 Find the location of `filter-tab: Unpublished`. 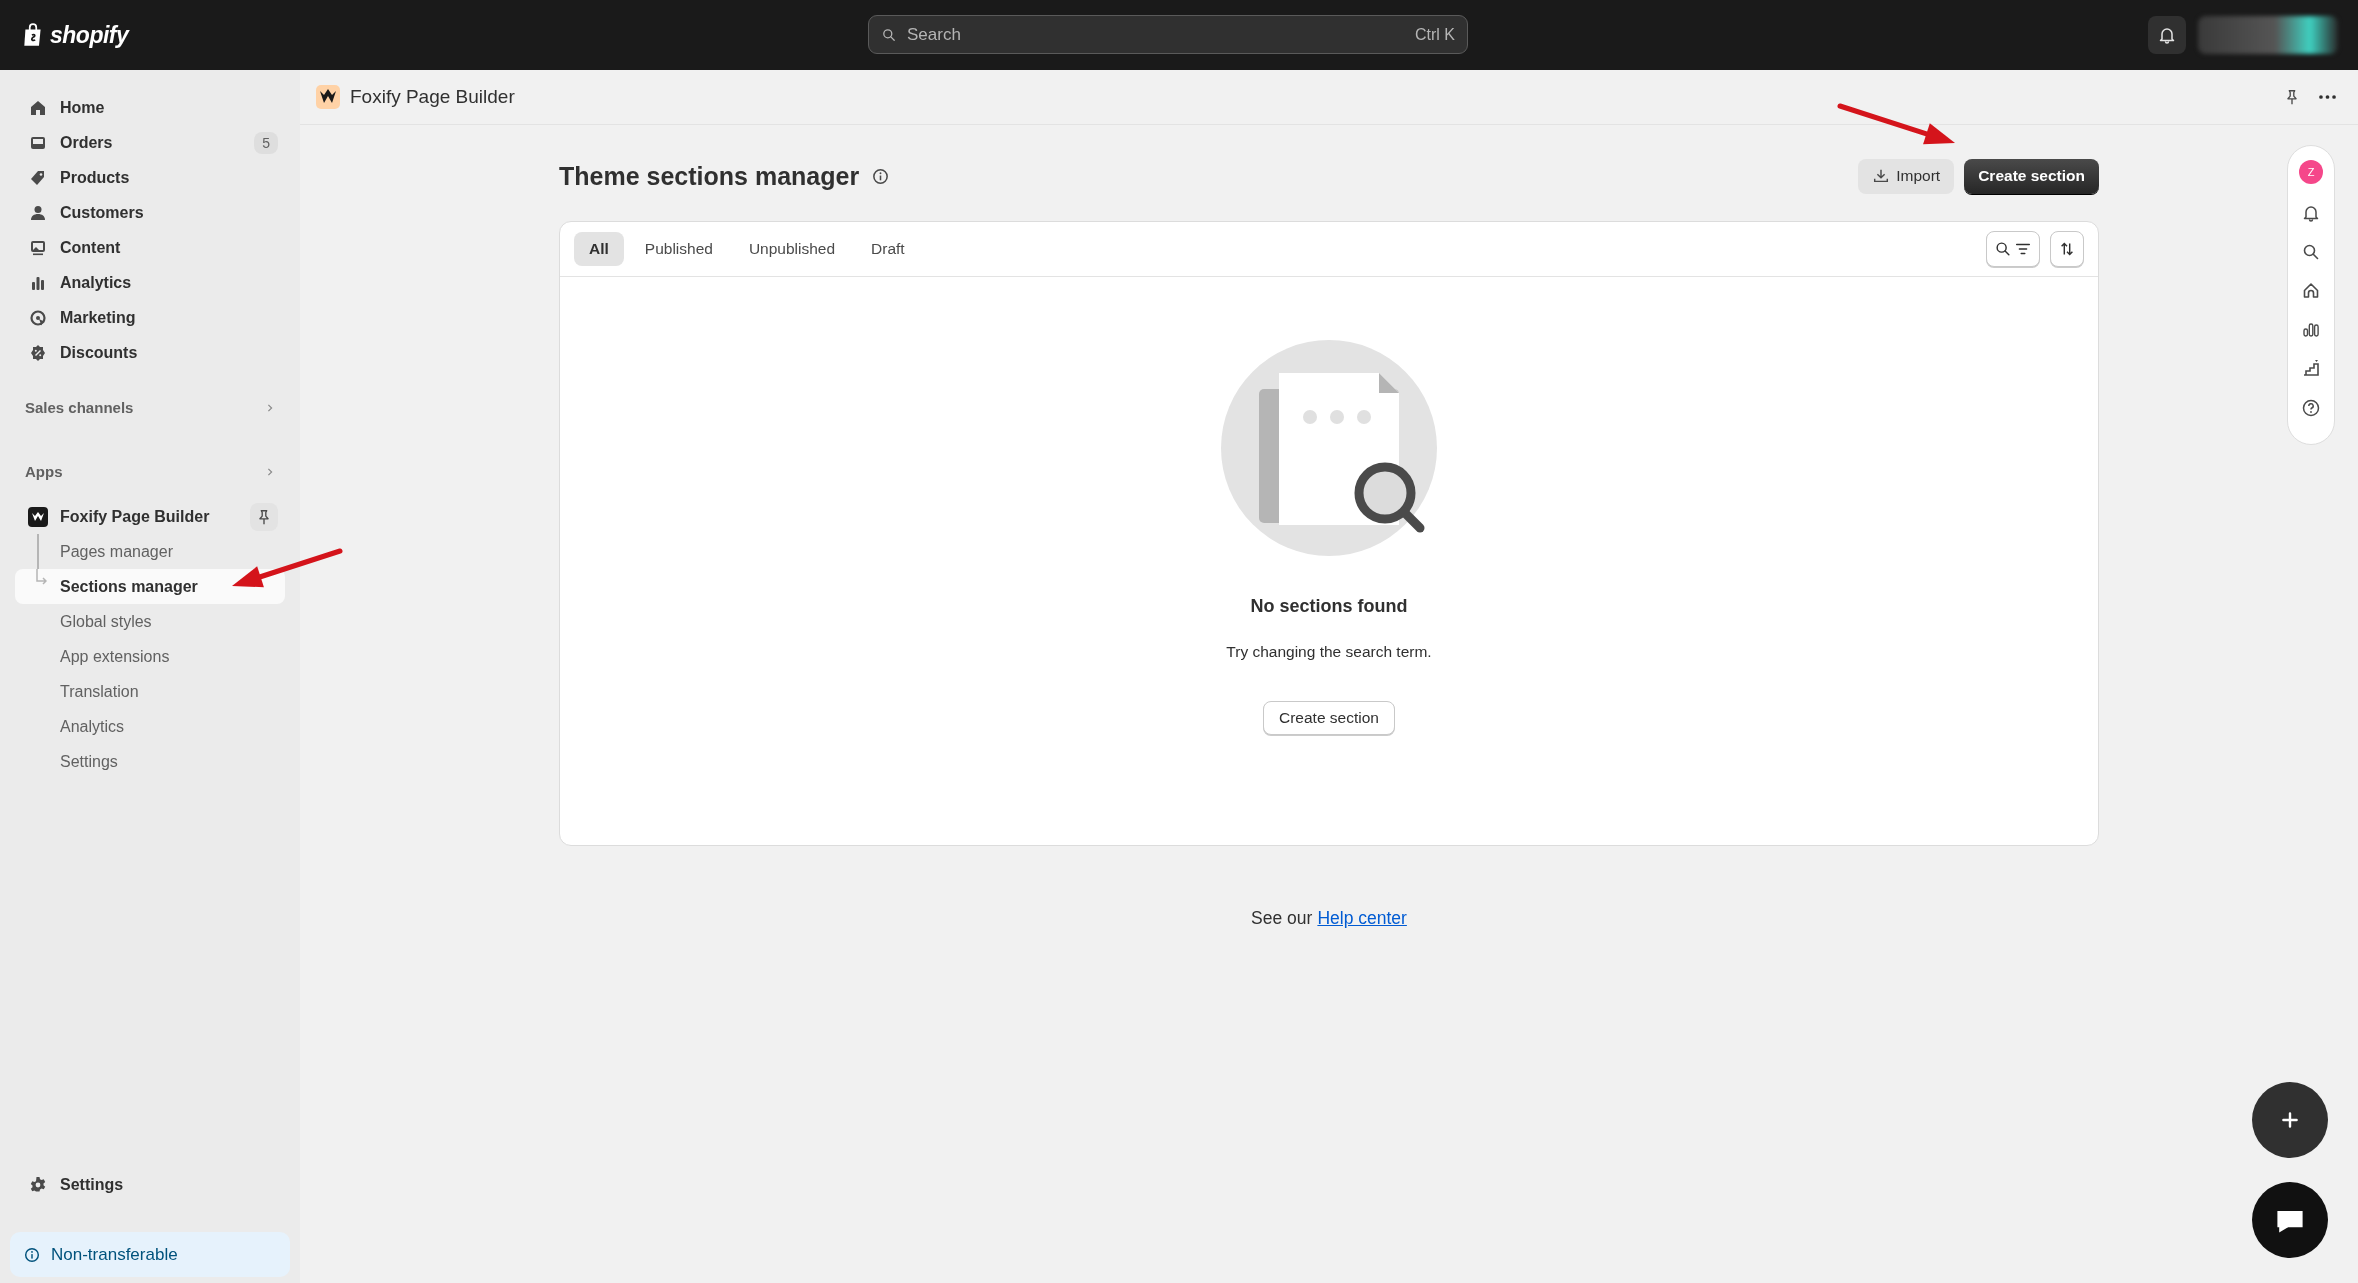

filter-tab: Unpublished is located at coordinates (792, 249).